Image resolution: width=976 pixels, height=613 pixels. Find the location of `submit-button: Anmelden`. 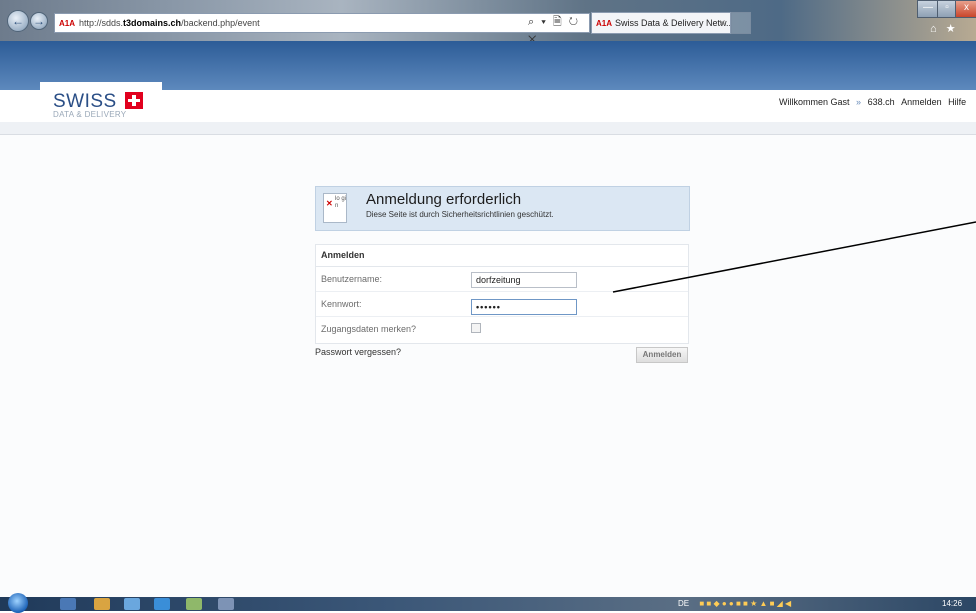

submit-button: Anmelden is located at coordinates (662, 355).